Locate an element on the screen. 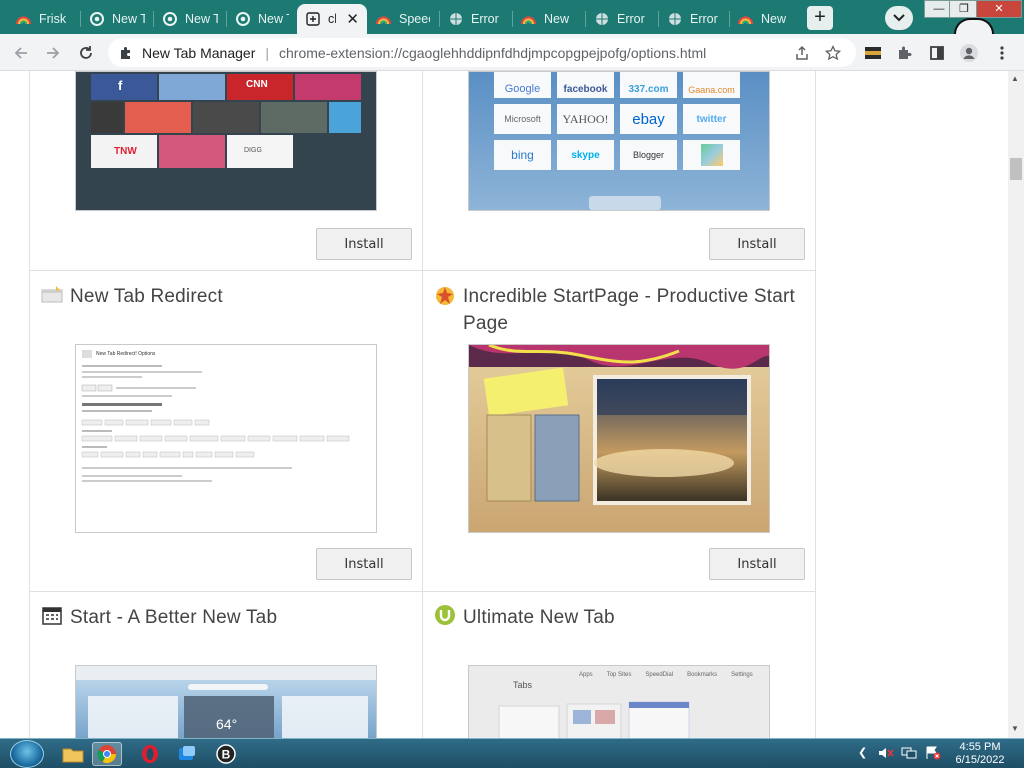 Image resolution: width=1024 pixels, height=768 pixels. chrome-taskbar-icon is located at coordinates (107, 754).